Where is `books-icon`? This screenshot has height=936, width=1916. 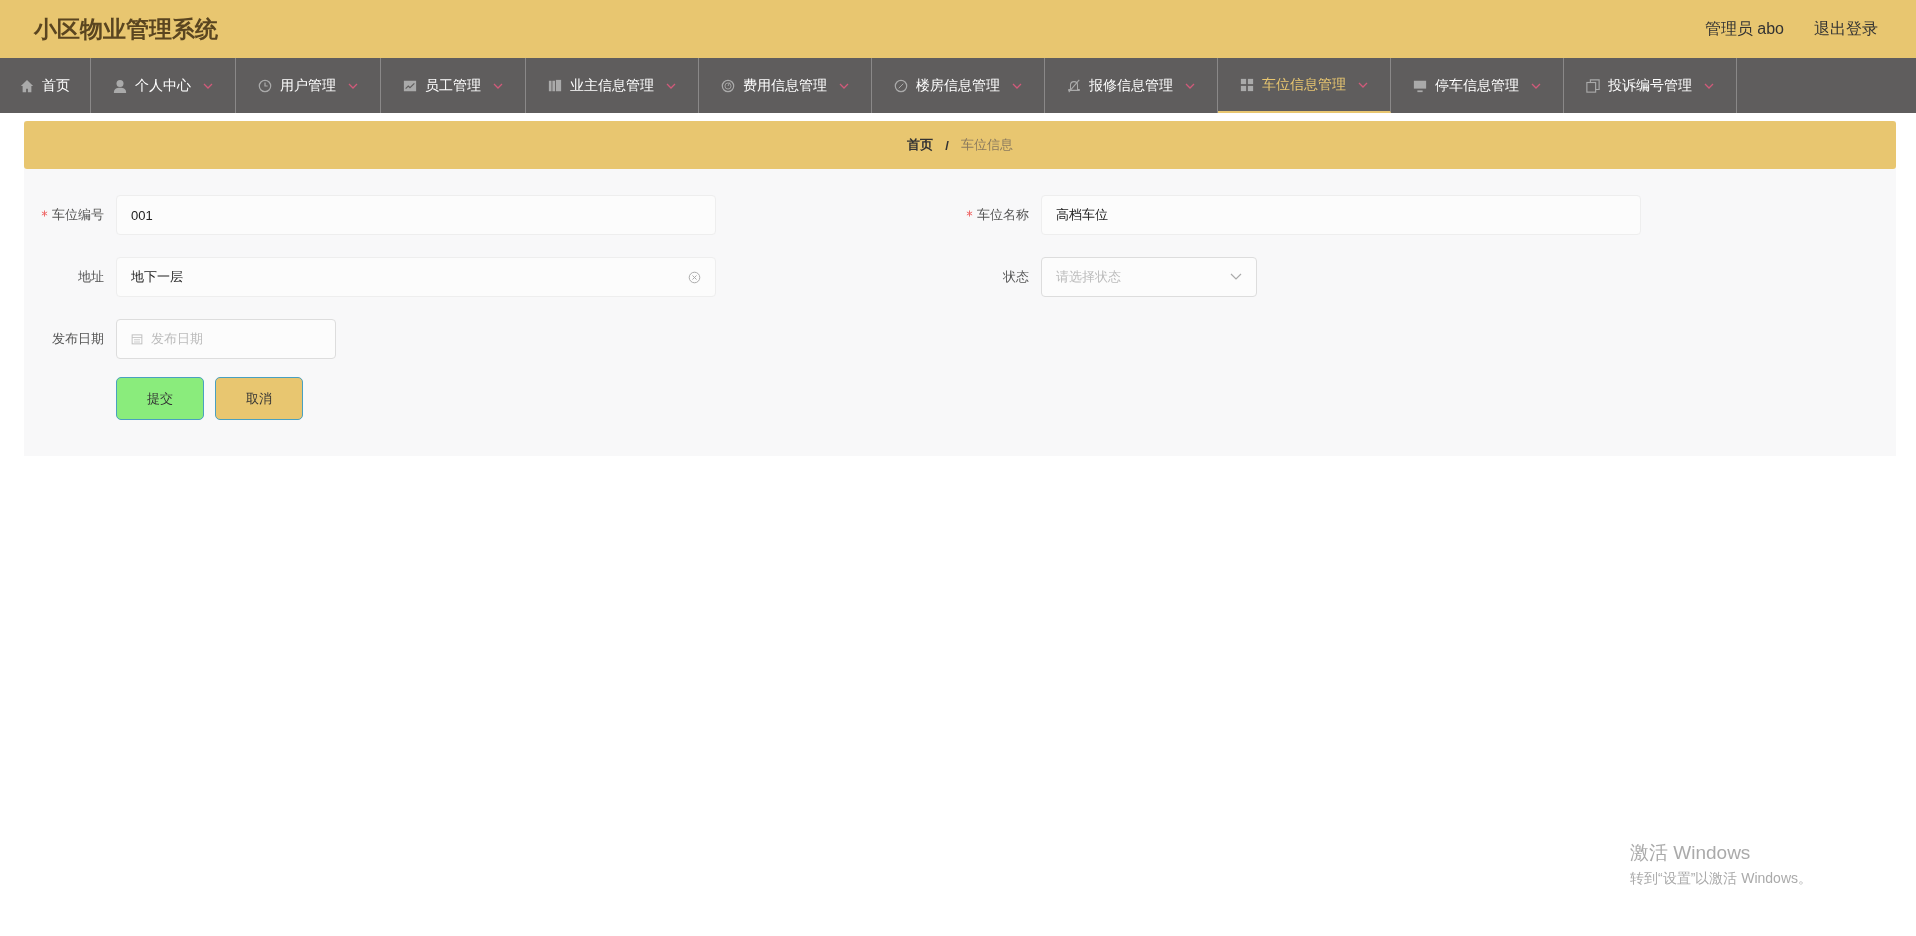 books-icon is located at coordinates (555, 85).